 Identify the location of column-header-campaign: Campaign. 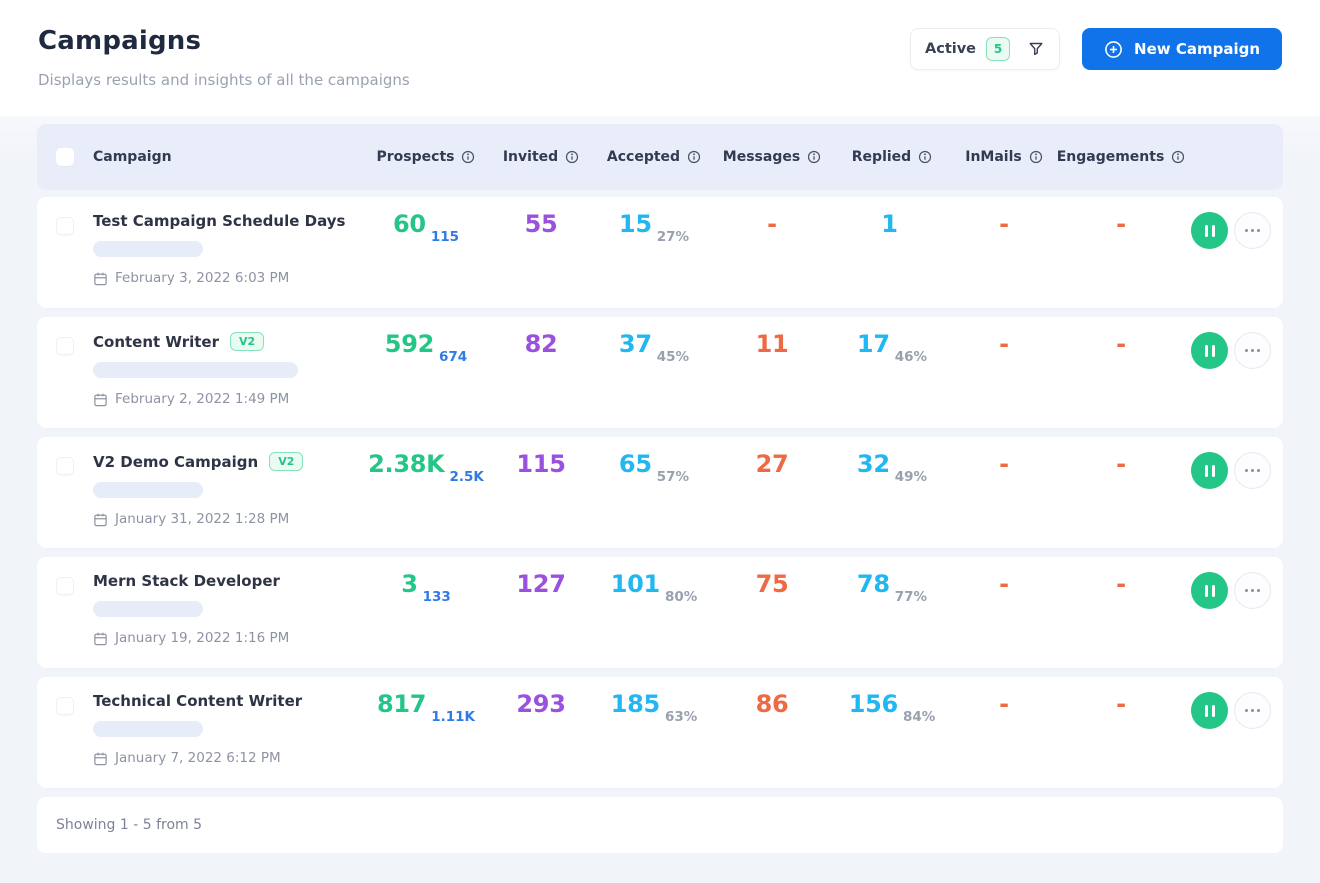
(132, 157).